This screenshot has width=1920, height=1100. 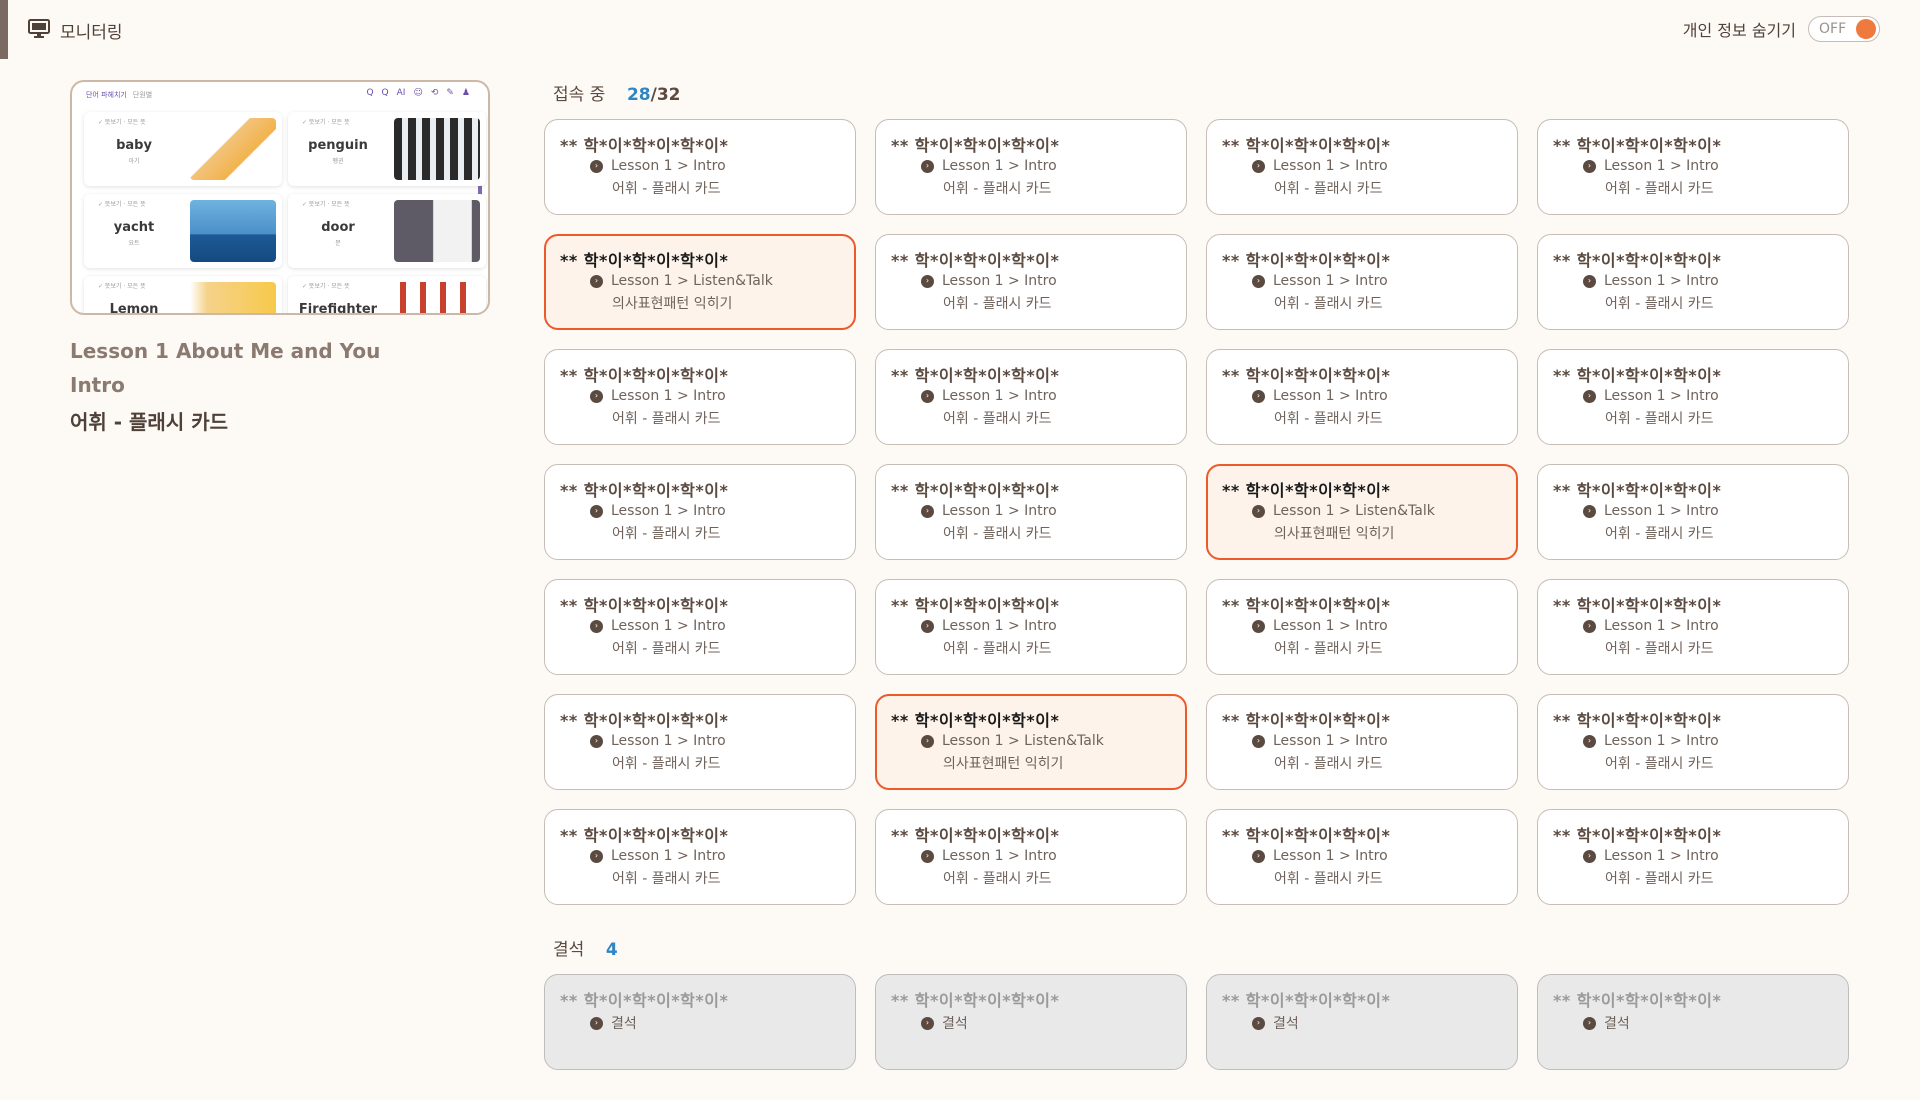 What do you see at coordinates (134, 308) in the screenshot?
I see `preview-card-word: Lemon` at bounding box center [134, 308].